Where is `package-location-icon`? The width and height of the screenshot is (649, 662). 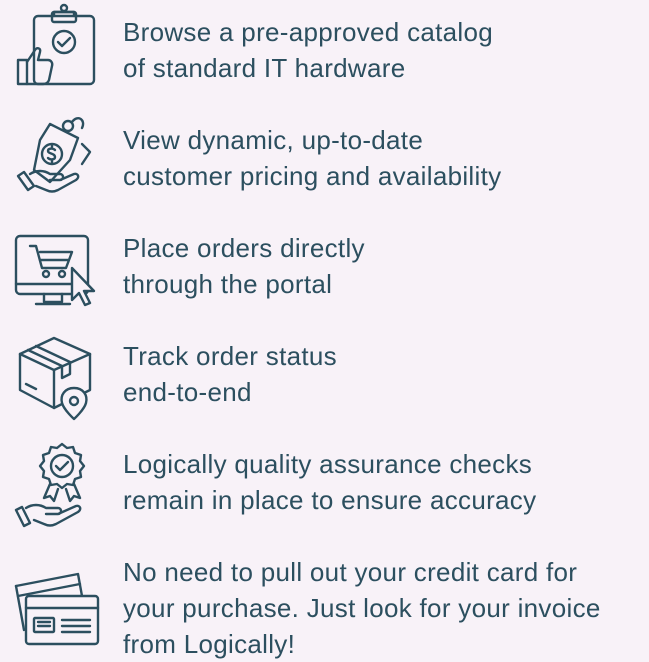 package-location-icon is located at coordinates (56, 378).